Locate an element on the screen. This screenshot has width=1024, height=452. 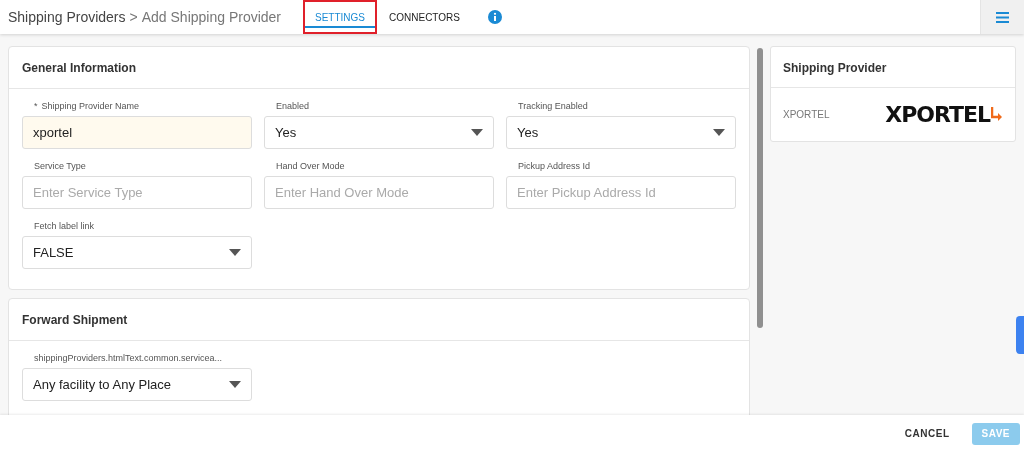
input-field: Enter Hand Over Mode is located at coordinates (379, 192).